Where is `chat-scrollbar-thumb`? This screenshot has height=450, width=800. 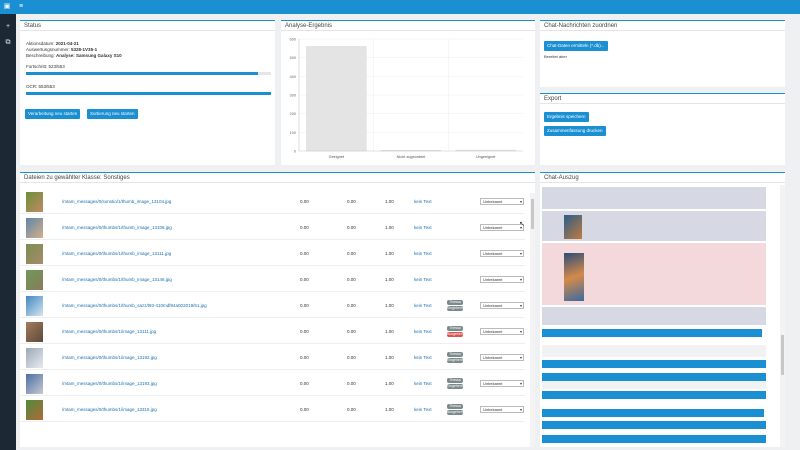
chat-scrollbar-thumb is located at coordinates (782, 355).